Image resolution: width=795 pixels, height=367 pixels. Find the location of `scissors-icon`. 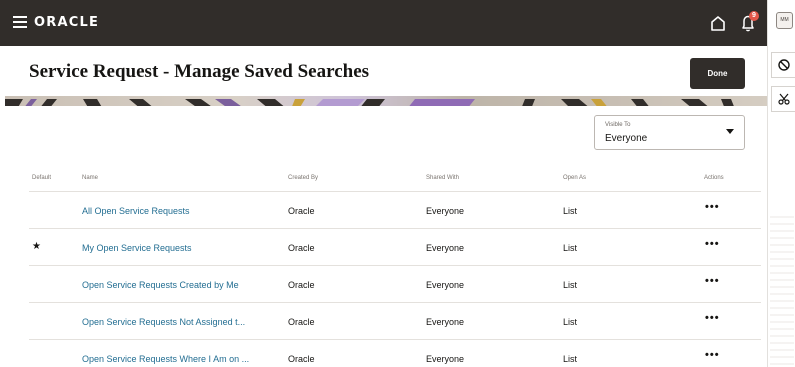

scissors-icon is located at coordinates (783, 99).